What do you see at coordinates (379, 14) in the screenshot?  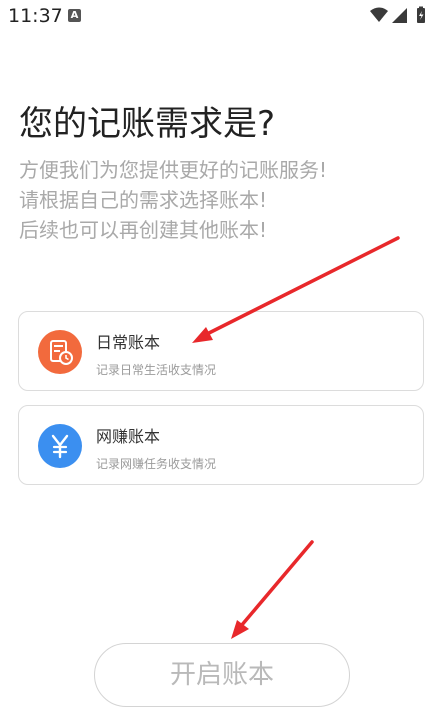 I see `wifi-icon` at bounding box center [379, 14].